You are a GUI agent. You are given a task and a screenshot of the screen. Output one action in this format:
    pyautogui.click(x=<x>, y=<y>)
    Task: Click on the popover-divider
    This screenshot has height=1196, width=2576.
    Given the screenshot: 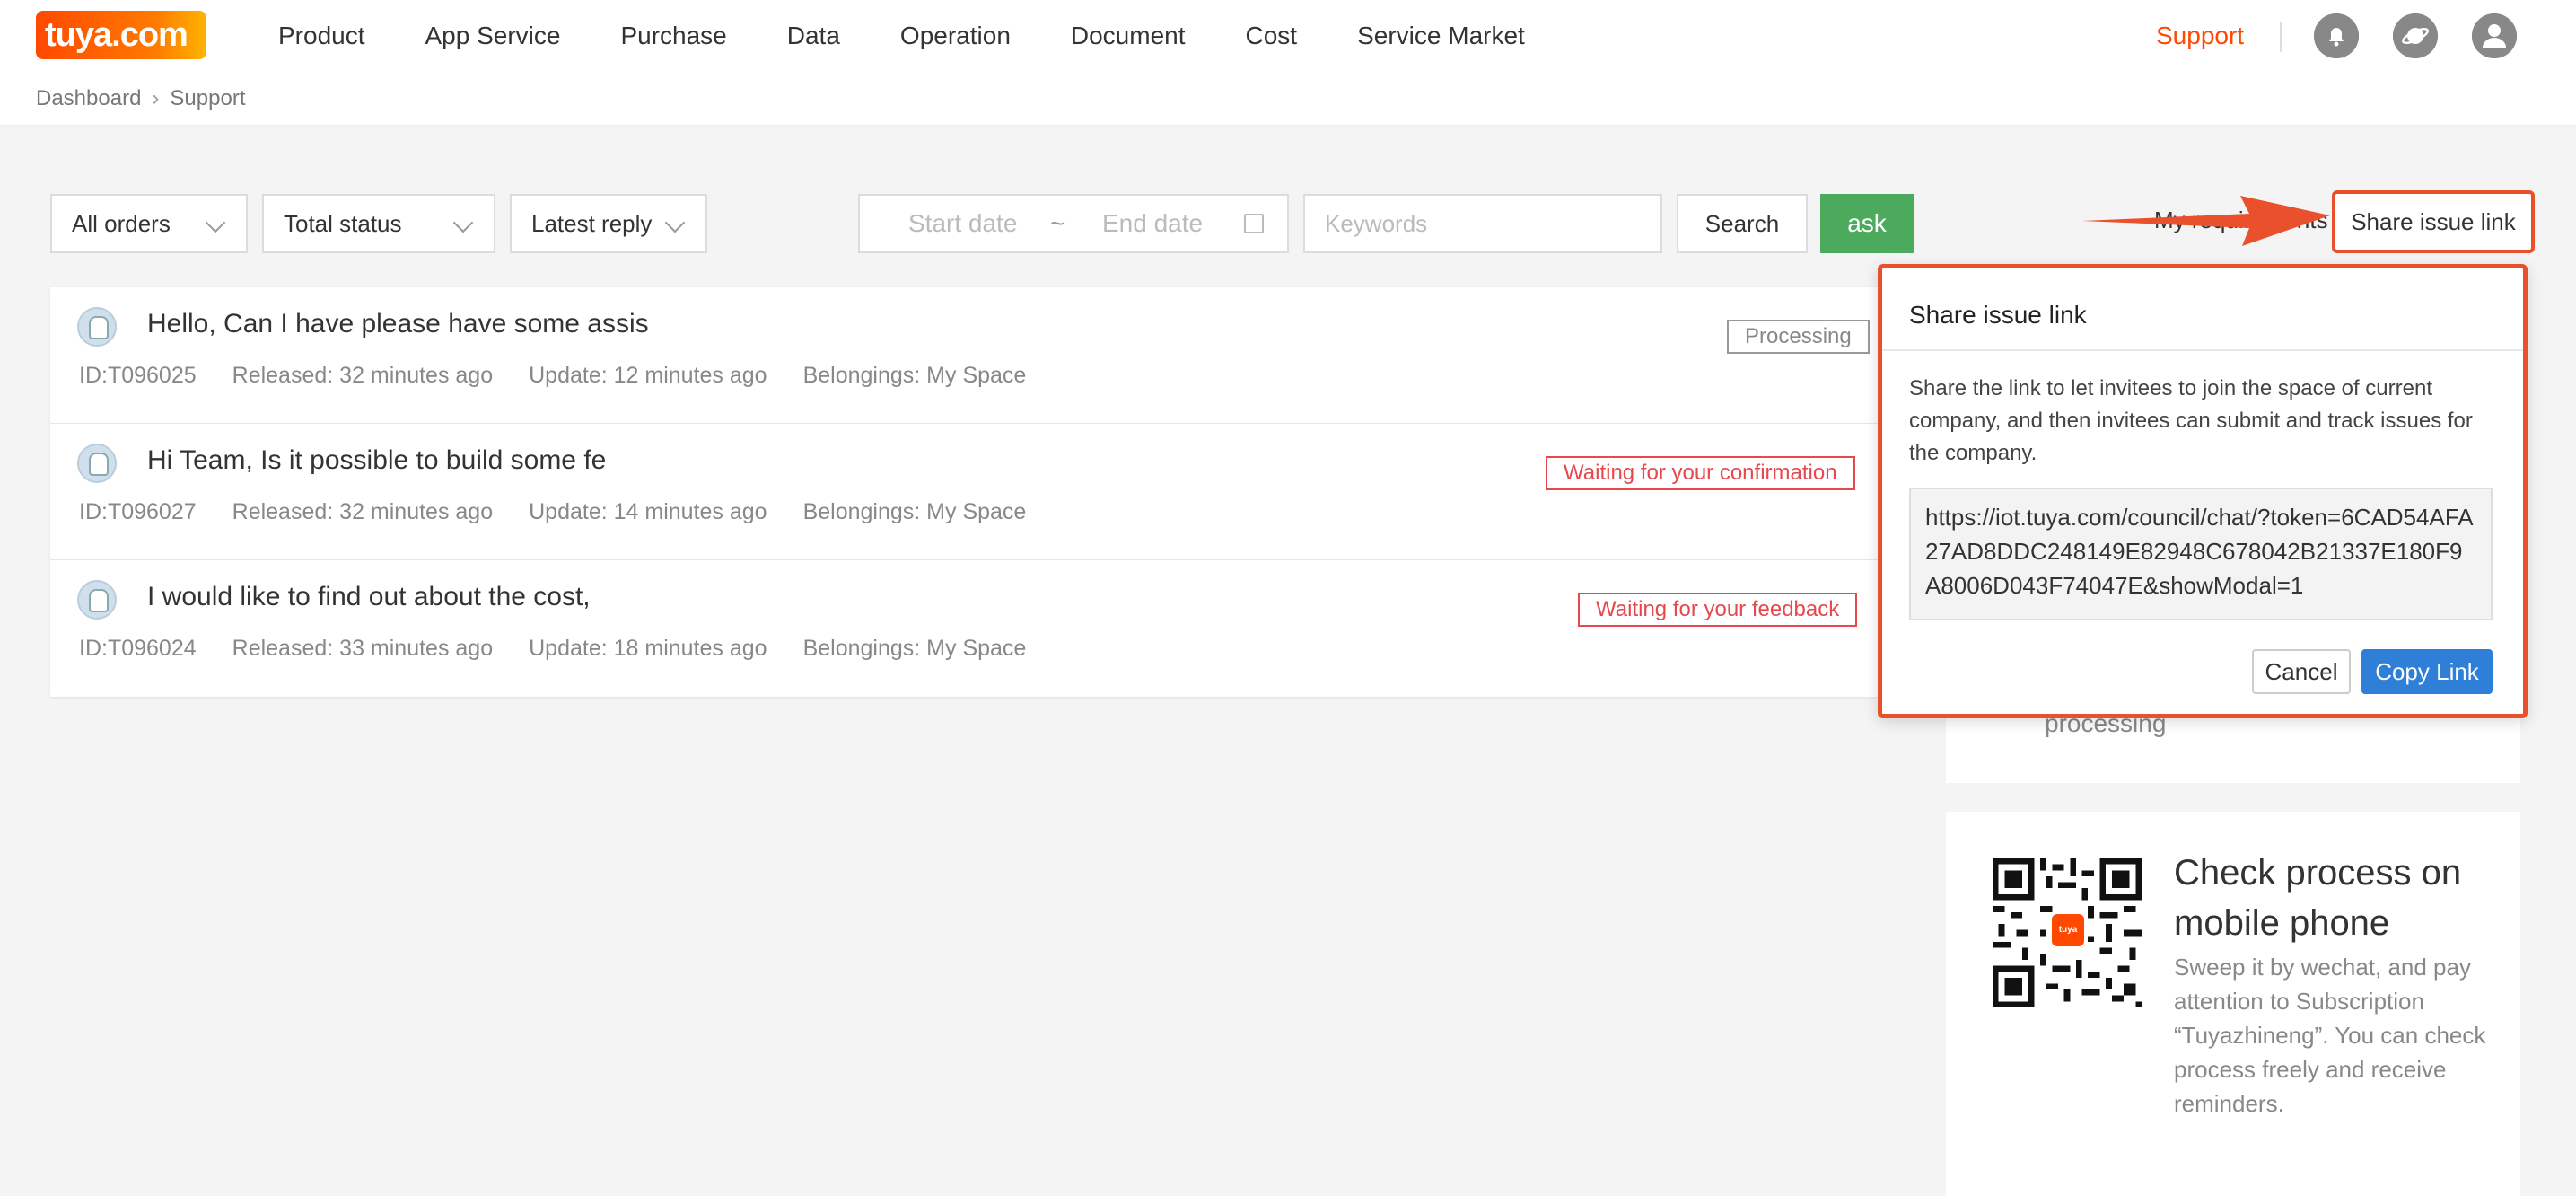 What is the action you would take?
    pyautogui.click(x=2202, y=350)
    